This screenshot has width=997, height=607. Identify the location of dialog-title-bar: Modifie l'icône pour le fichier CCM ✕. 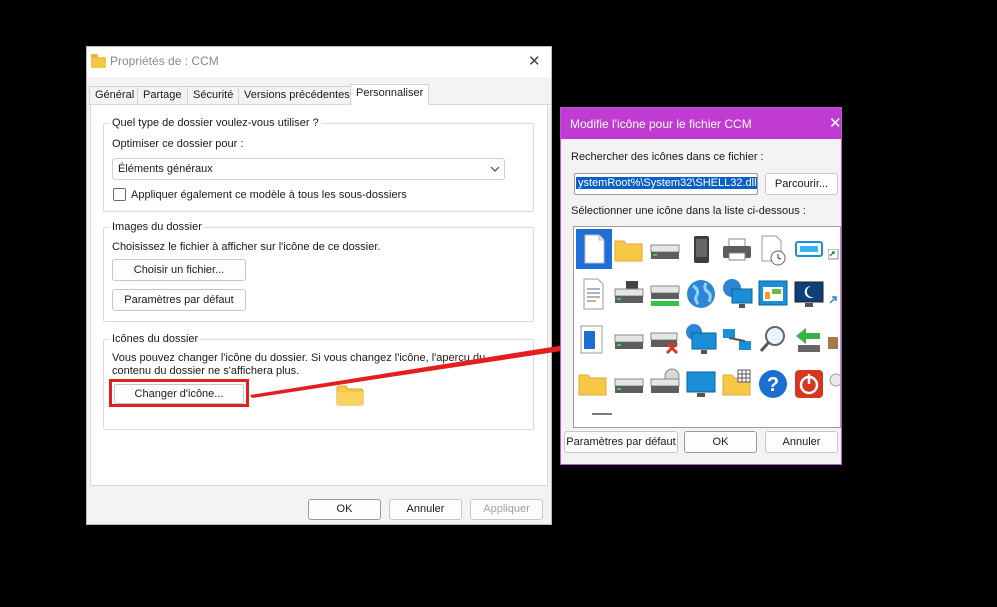
(701, 123).